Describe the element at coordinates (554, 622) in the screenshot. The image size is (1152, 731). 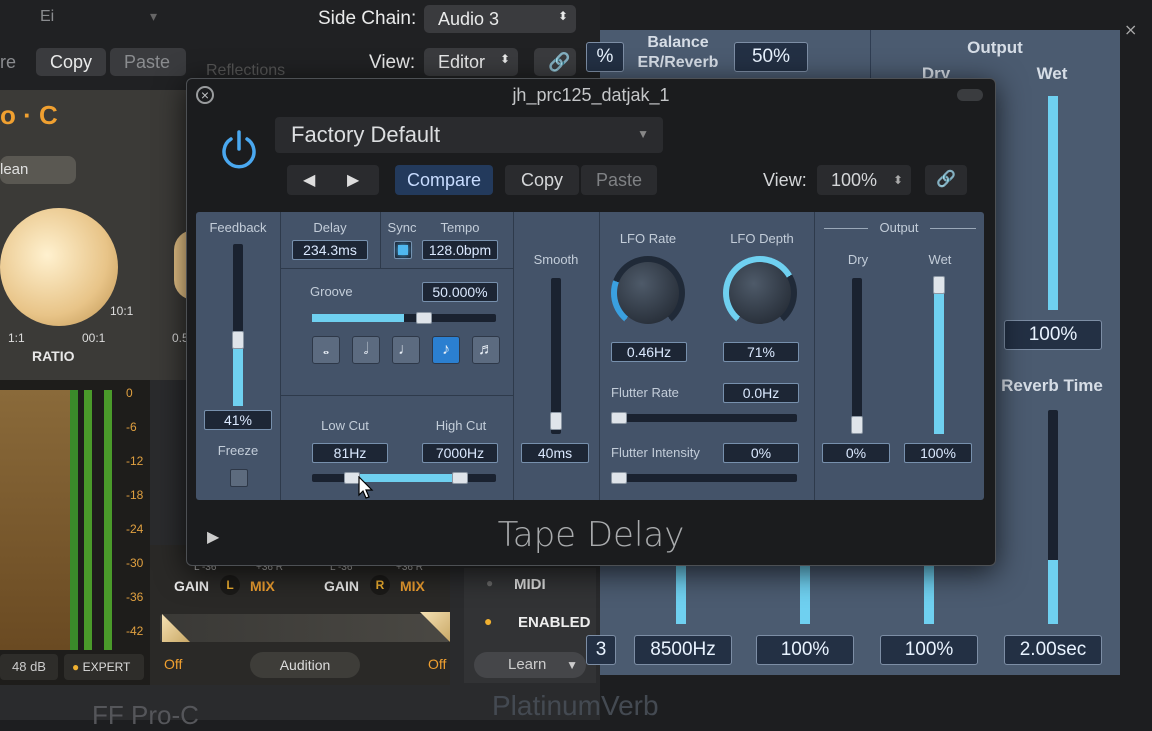
I see `enabled-label: ENABLED` at that location.